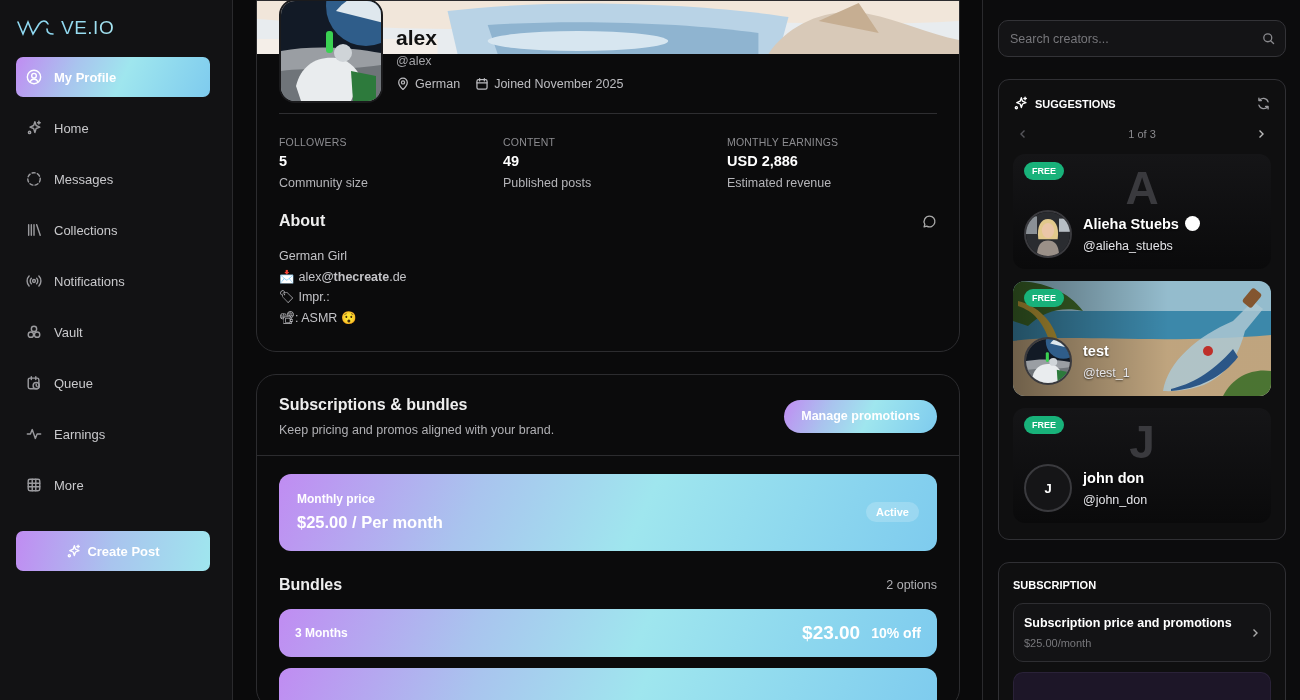 The image size is (1300, 700). Describe the element at coordinates (1142, 134) in the screenshot. I see `pager-text: 1 of 3` at that location.